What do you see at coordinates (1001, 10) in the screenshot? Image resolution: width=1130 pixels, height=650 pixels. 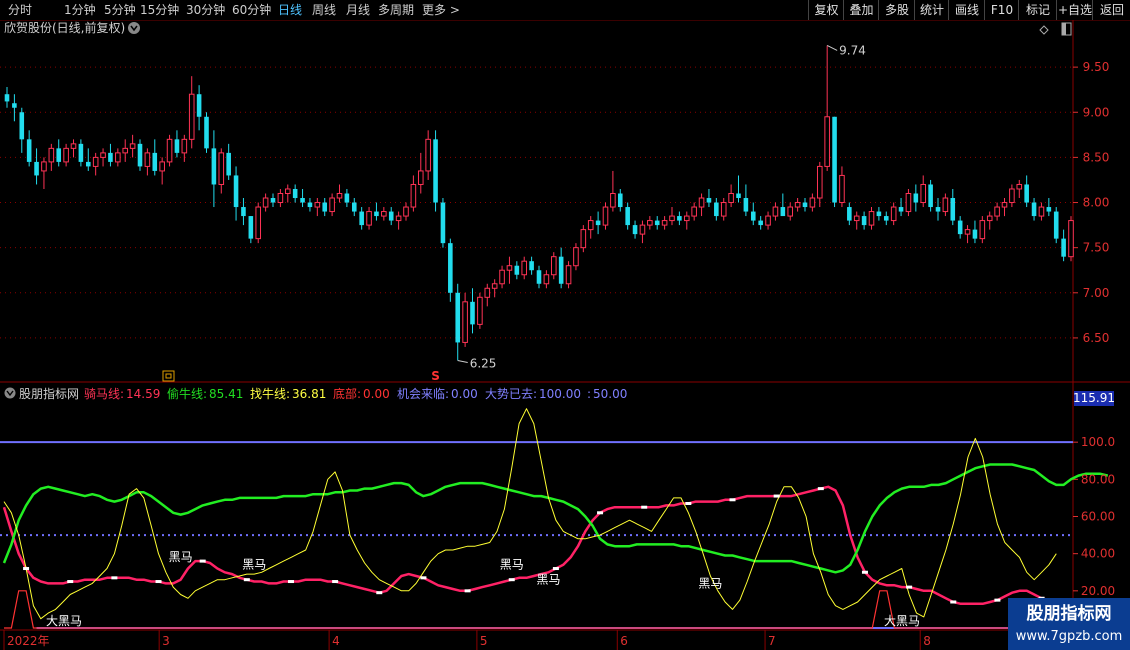 I see `toolbar-button-5: F10` at bounding box center [1001, 10].